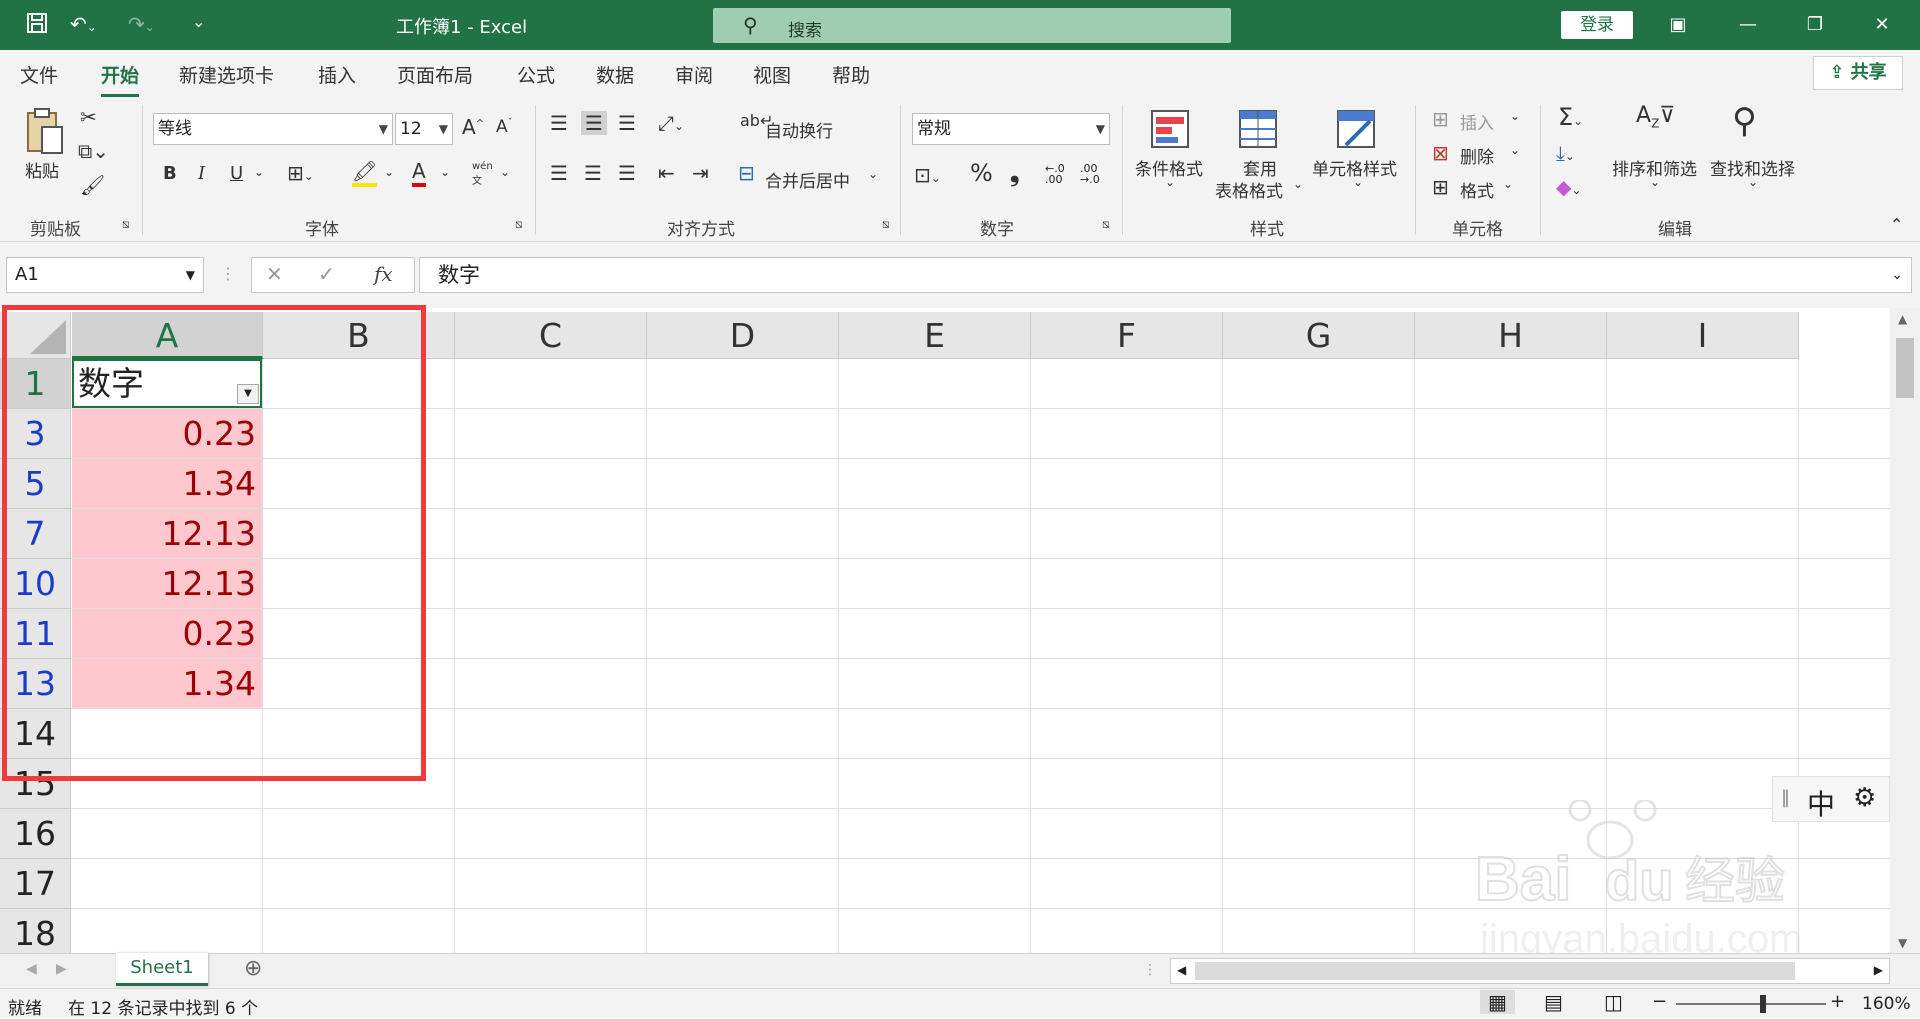  I want to click on italic-button: I, so click(201, 173).